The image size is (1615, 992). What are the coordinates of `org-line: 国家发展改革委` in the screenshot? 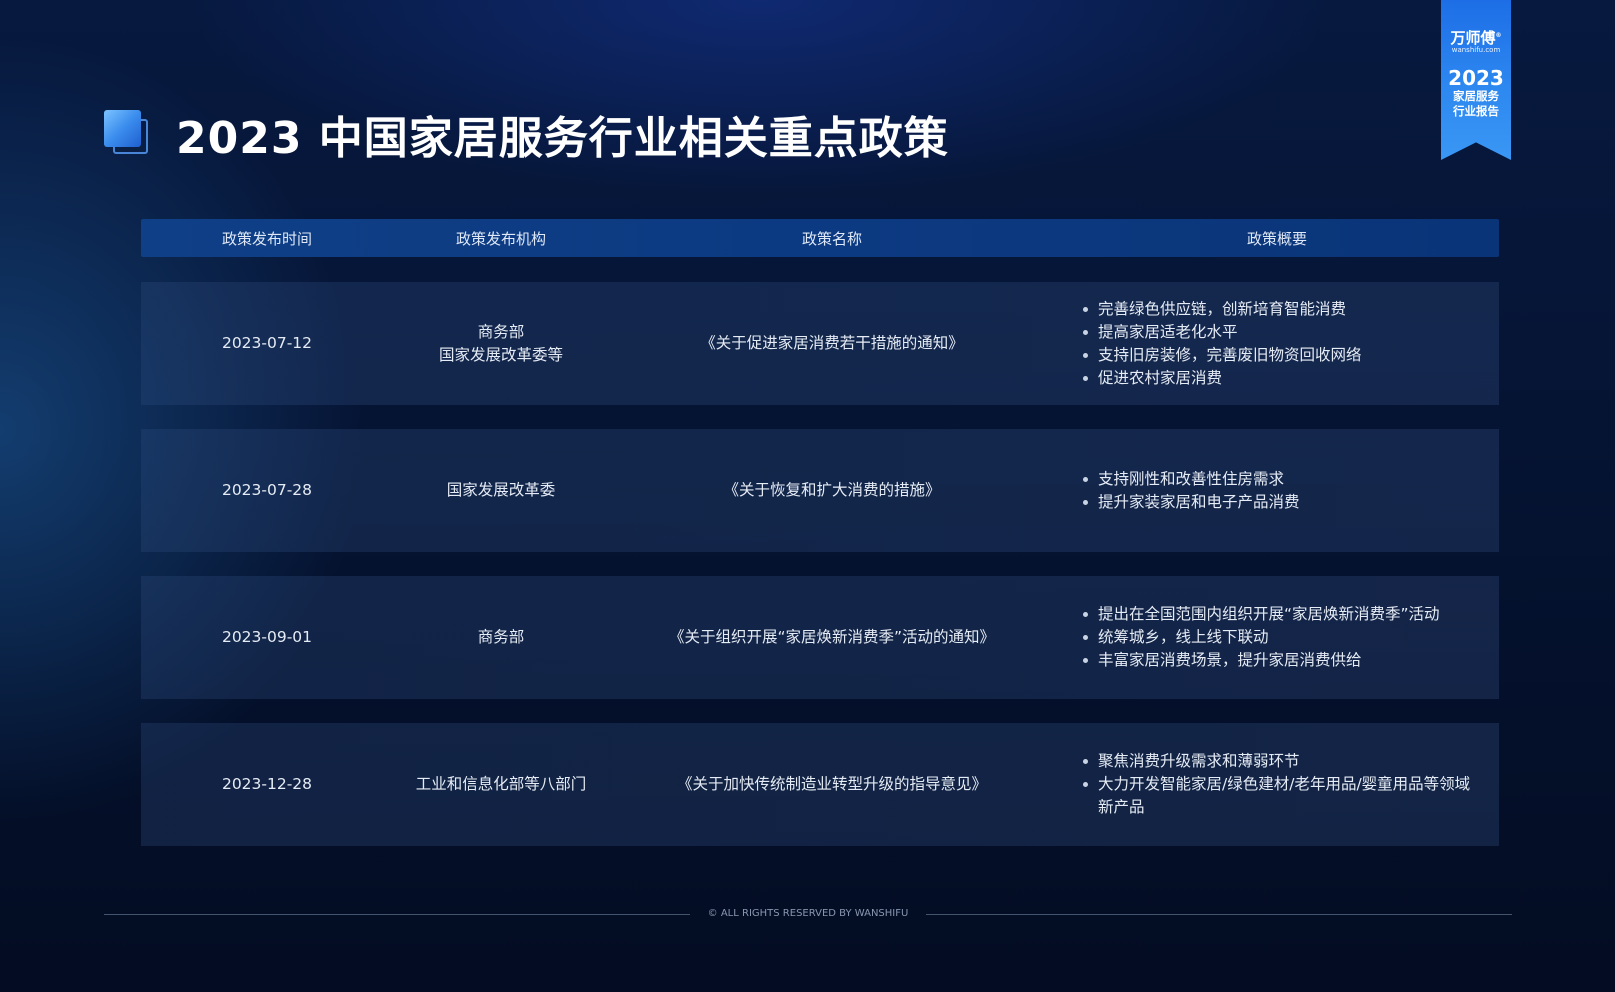 It's located at (501, 490).